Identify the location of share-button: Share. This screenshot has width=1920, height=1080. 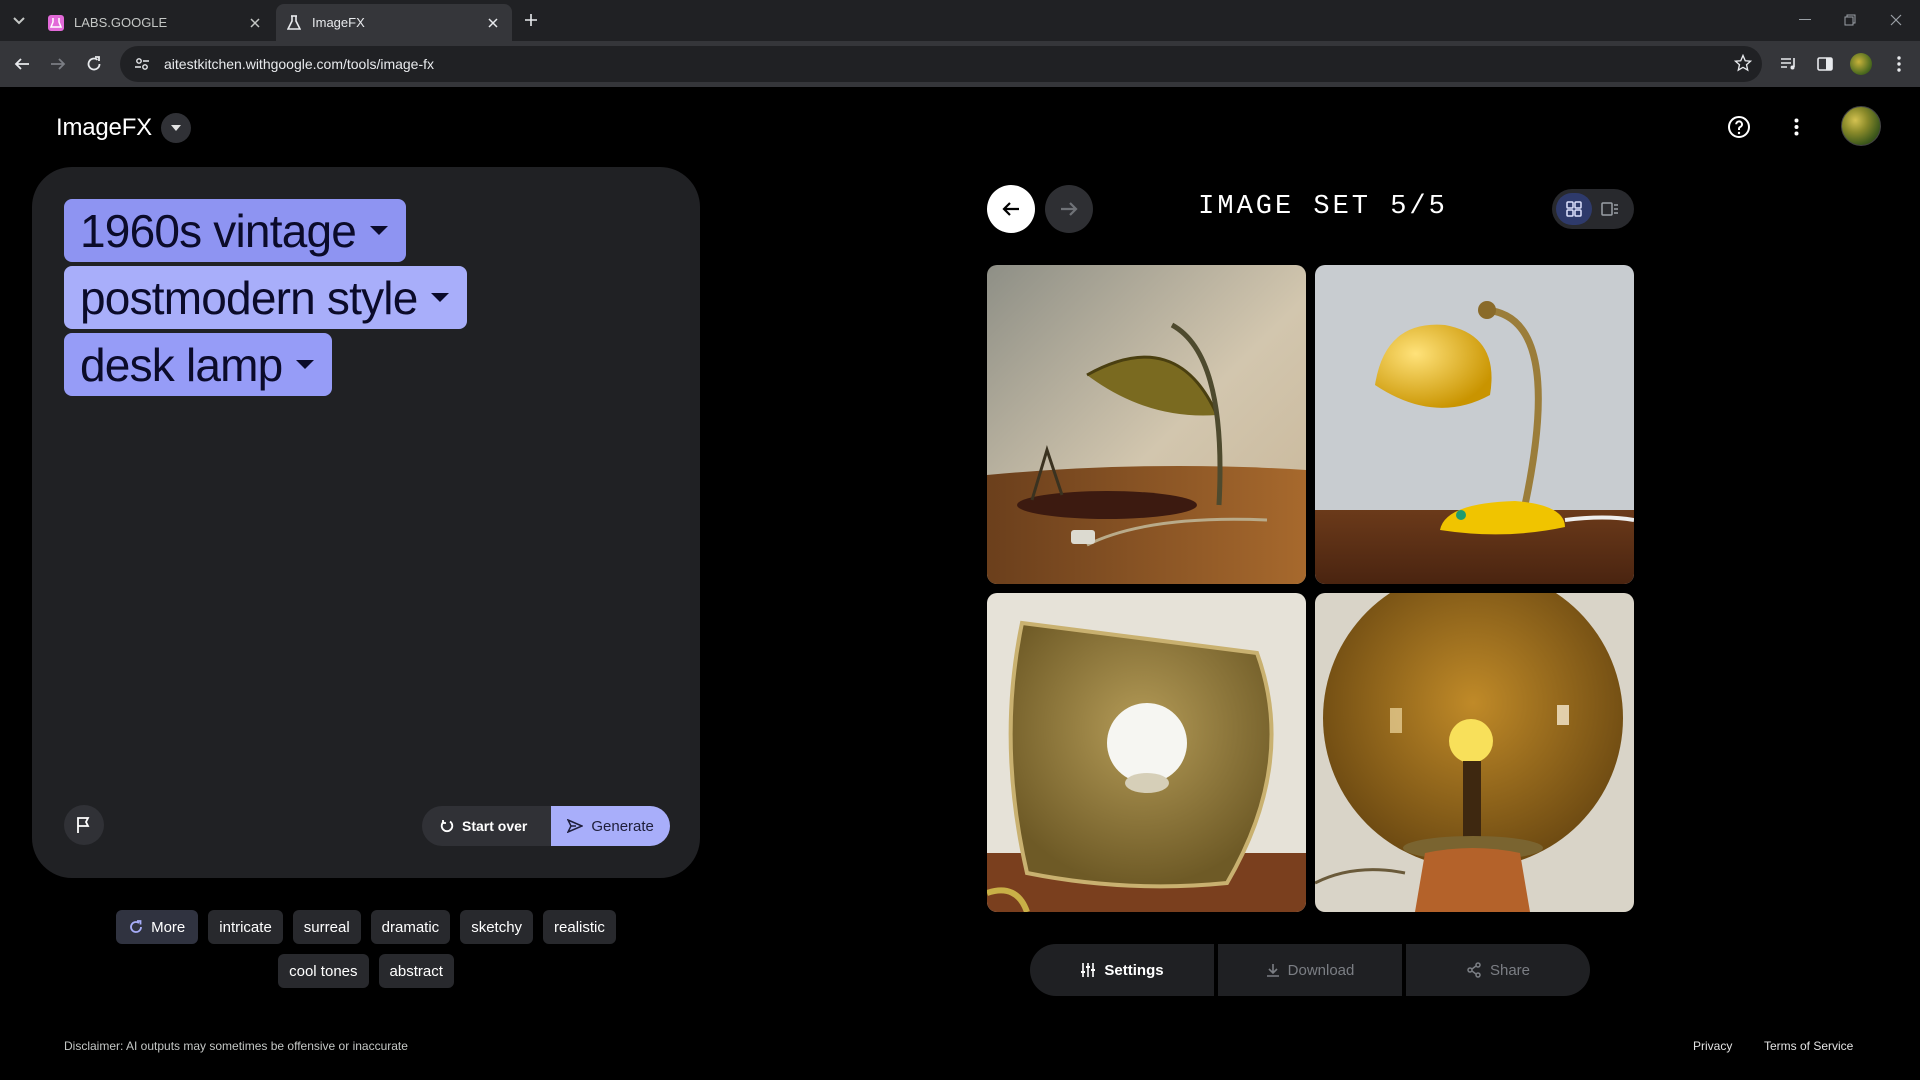
(1498, 970).